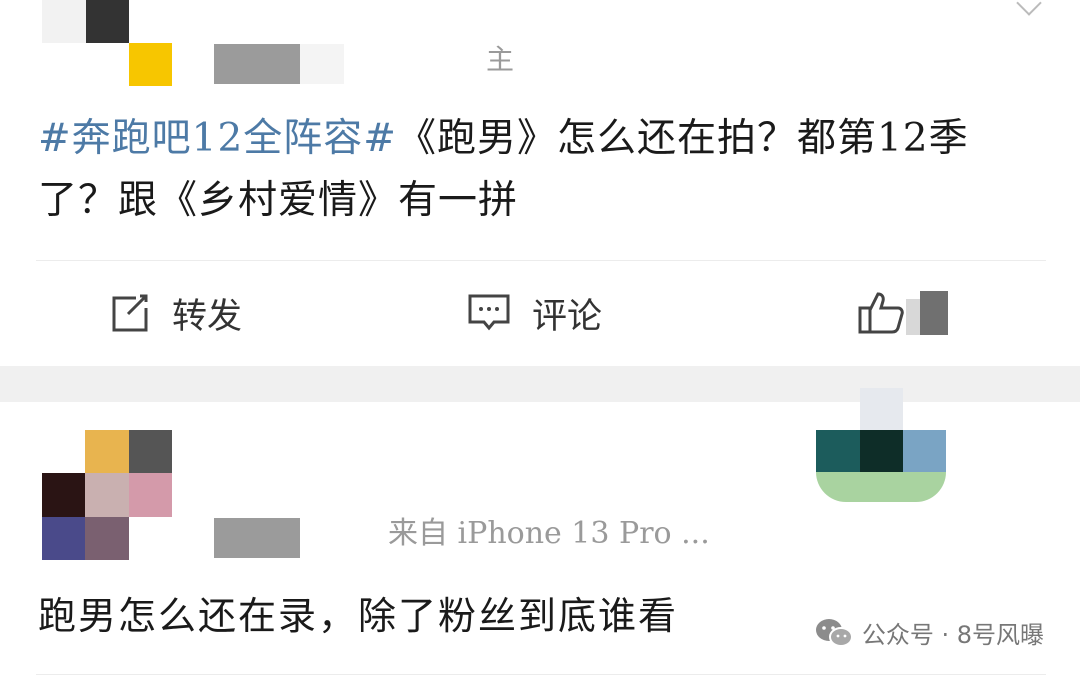 This screenshot has width=1080, height=678. Describe the element at coordinates (1029, 8) in the screenshot. I see `chevron-down-icon` at that location.